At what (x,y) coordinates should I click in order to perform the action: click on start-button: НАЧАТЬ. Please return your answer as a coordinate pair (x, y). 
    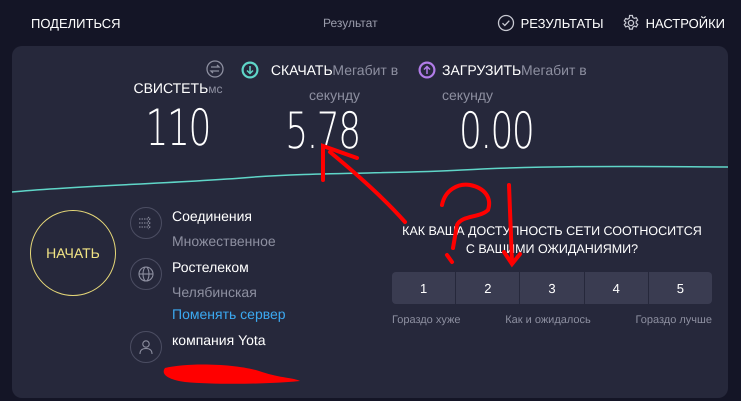
    Looking at the image, I should click on (73, 253).